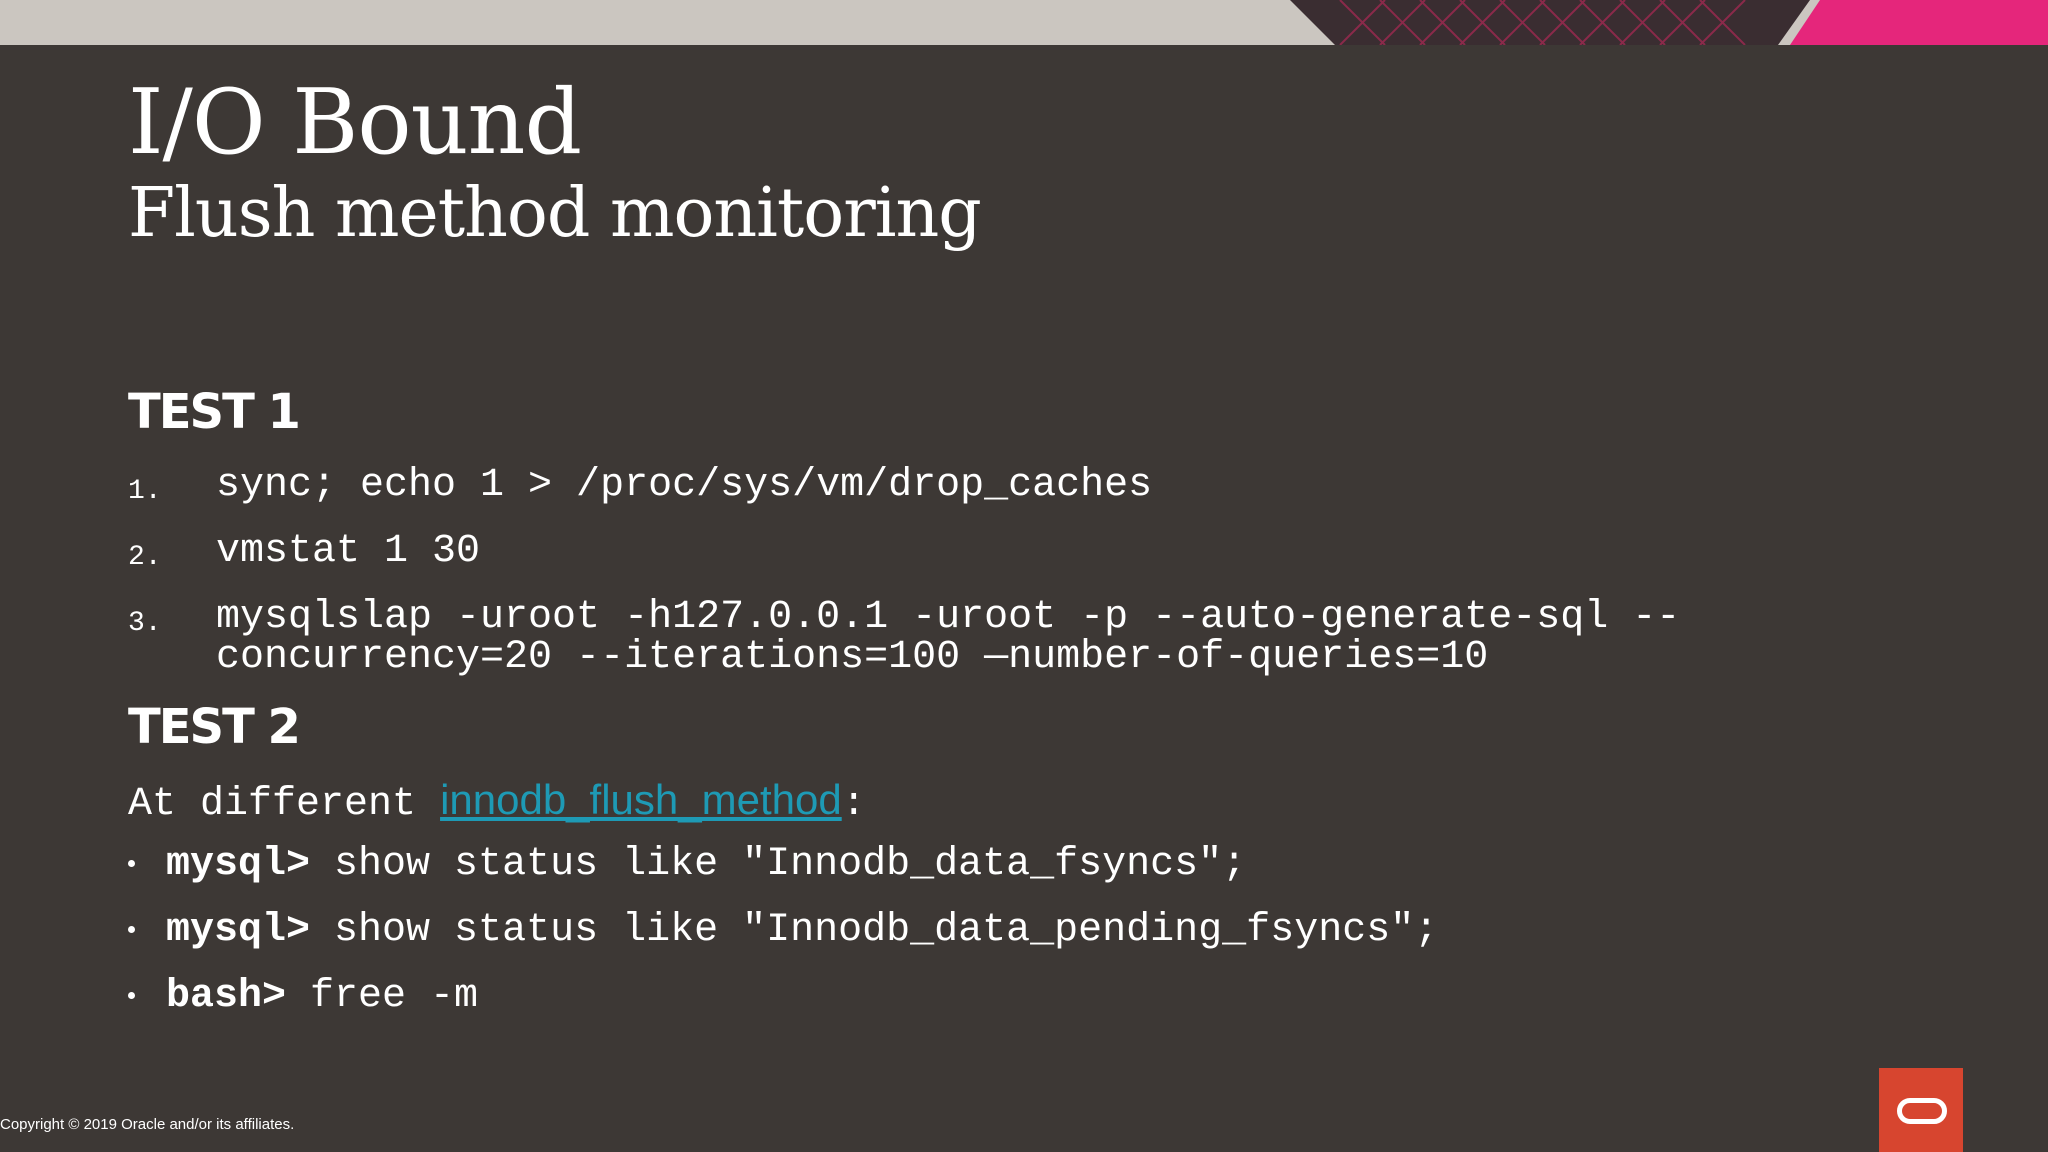 The height and width of the screenshot is (1152, 2048). Describe the element at coordinates (145, 491) in the screenshot. I see `step-number: 1.` at that location.